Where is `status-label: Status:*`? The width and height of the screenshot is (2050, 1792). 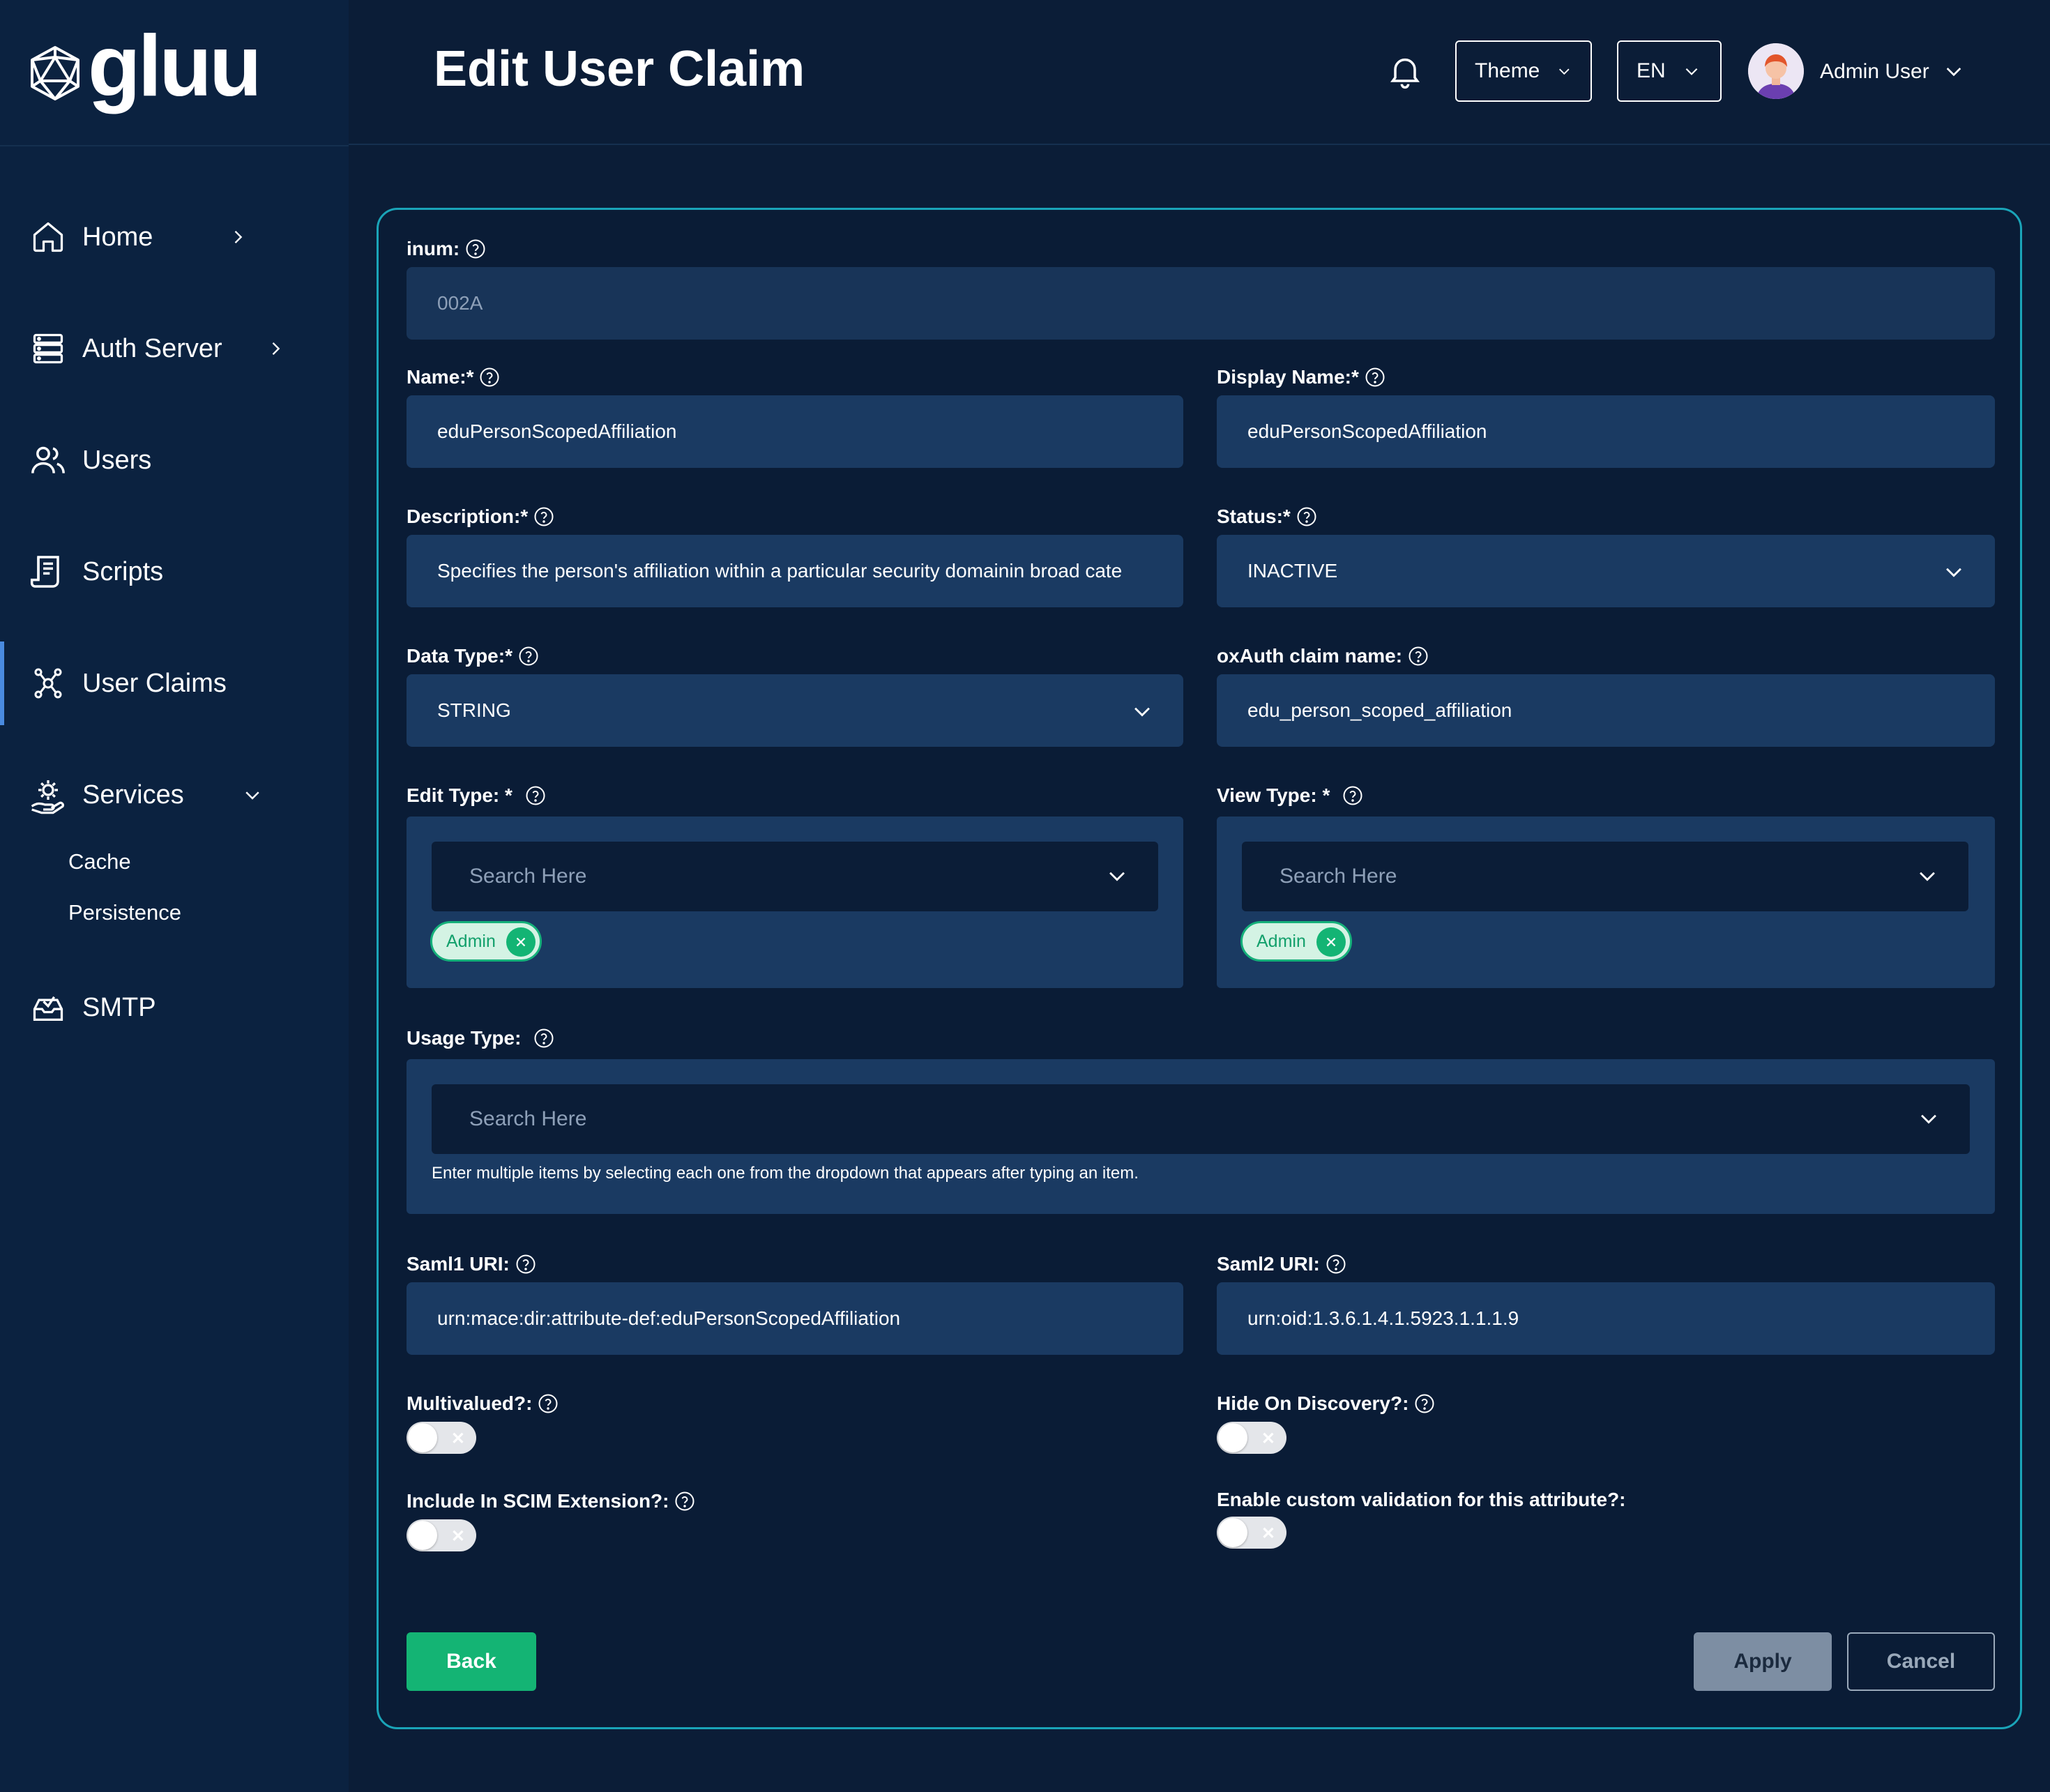
status-label: Status:* is located at coordinates (1267, 517).